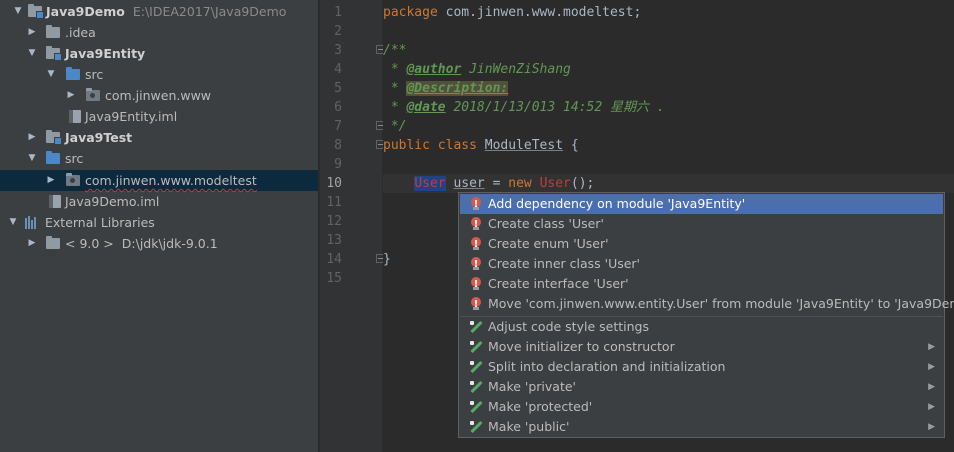 This screenshot has width=954, height=452. Describe the element at coordinates (481, 145) in the screenshot. I see `code-line: public class ModuleTest {` at that location.